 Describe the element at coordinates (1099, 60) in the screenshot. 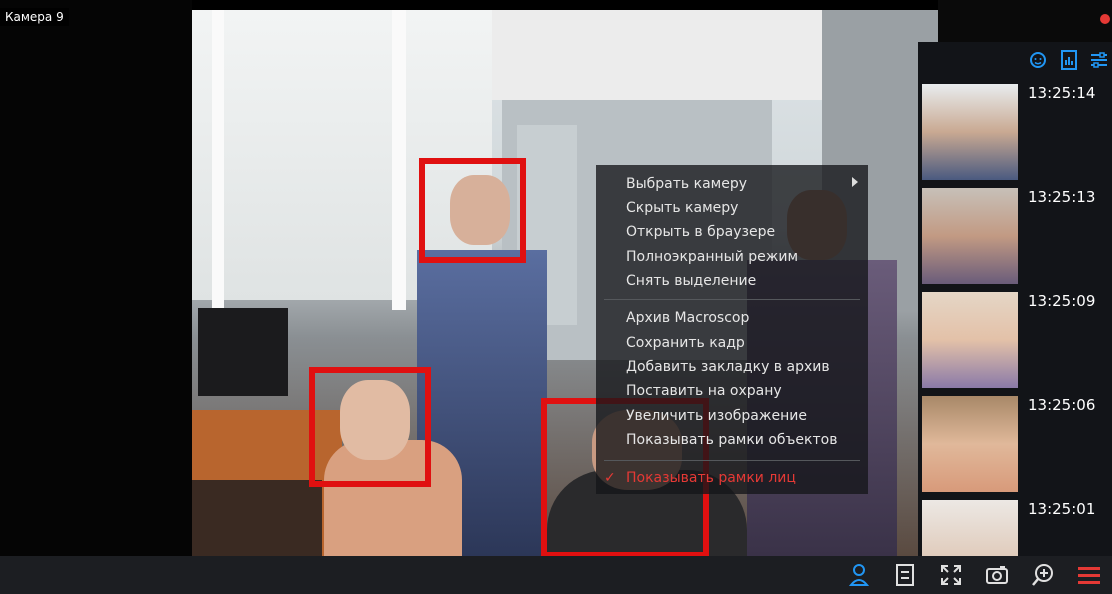

I see `filter-settings-icon` at that location.